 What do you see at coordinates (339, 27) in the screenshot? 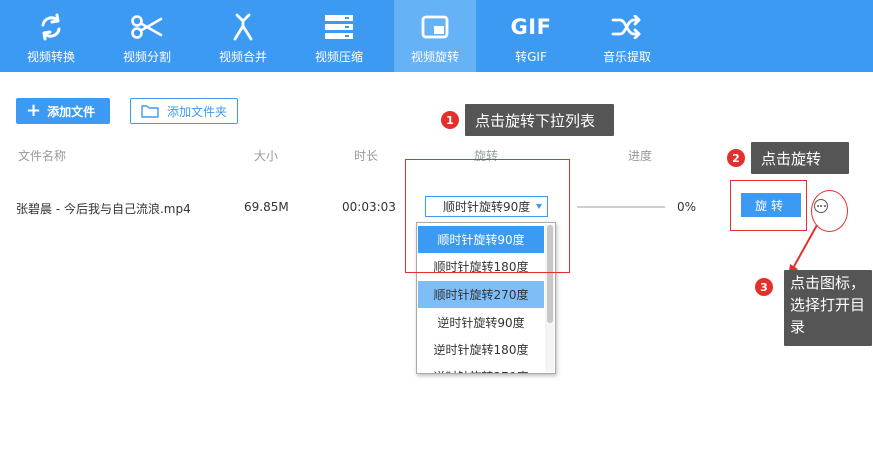
I see `compress-bars-icon` at bounding box center [339, 27].